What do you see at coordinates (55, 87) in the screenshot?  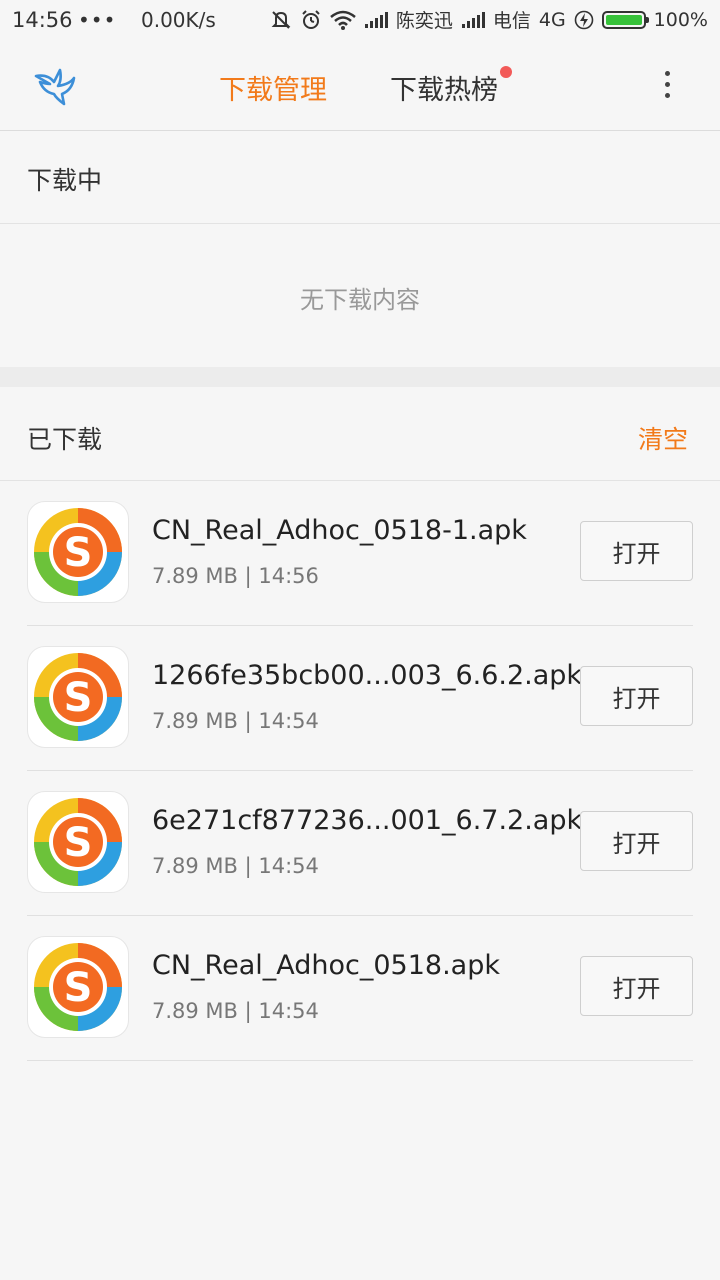 I see `bird-logo-icon` at bounding box center [55, 87].